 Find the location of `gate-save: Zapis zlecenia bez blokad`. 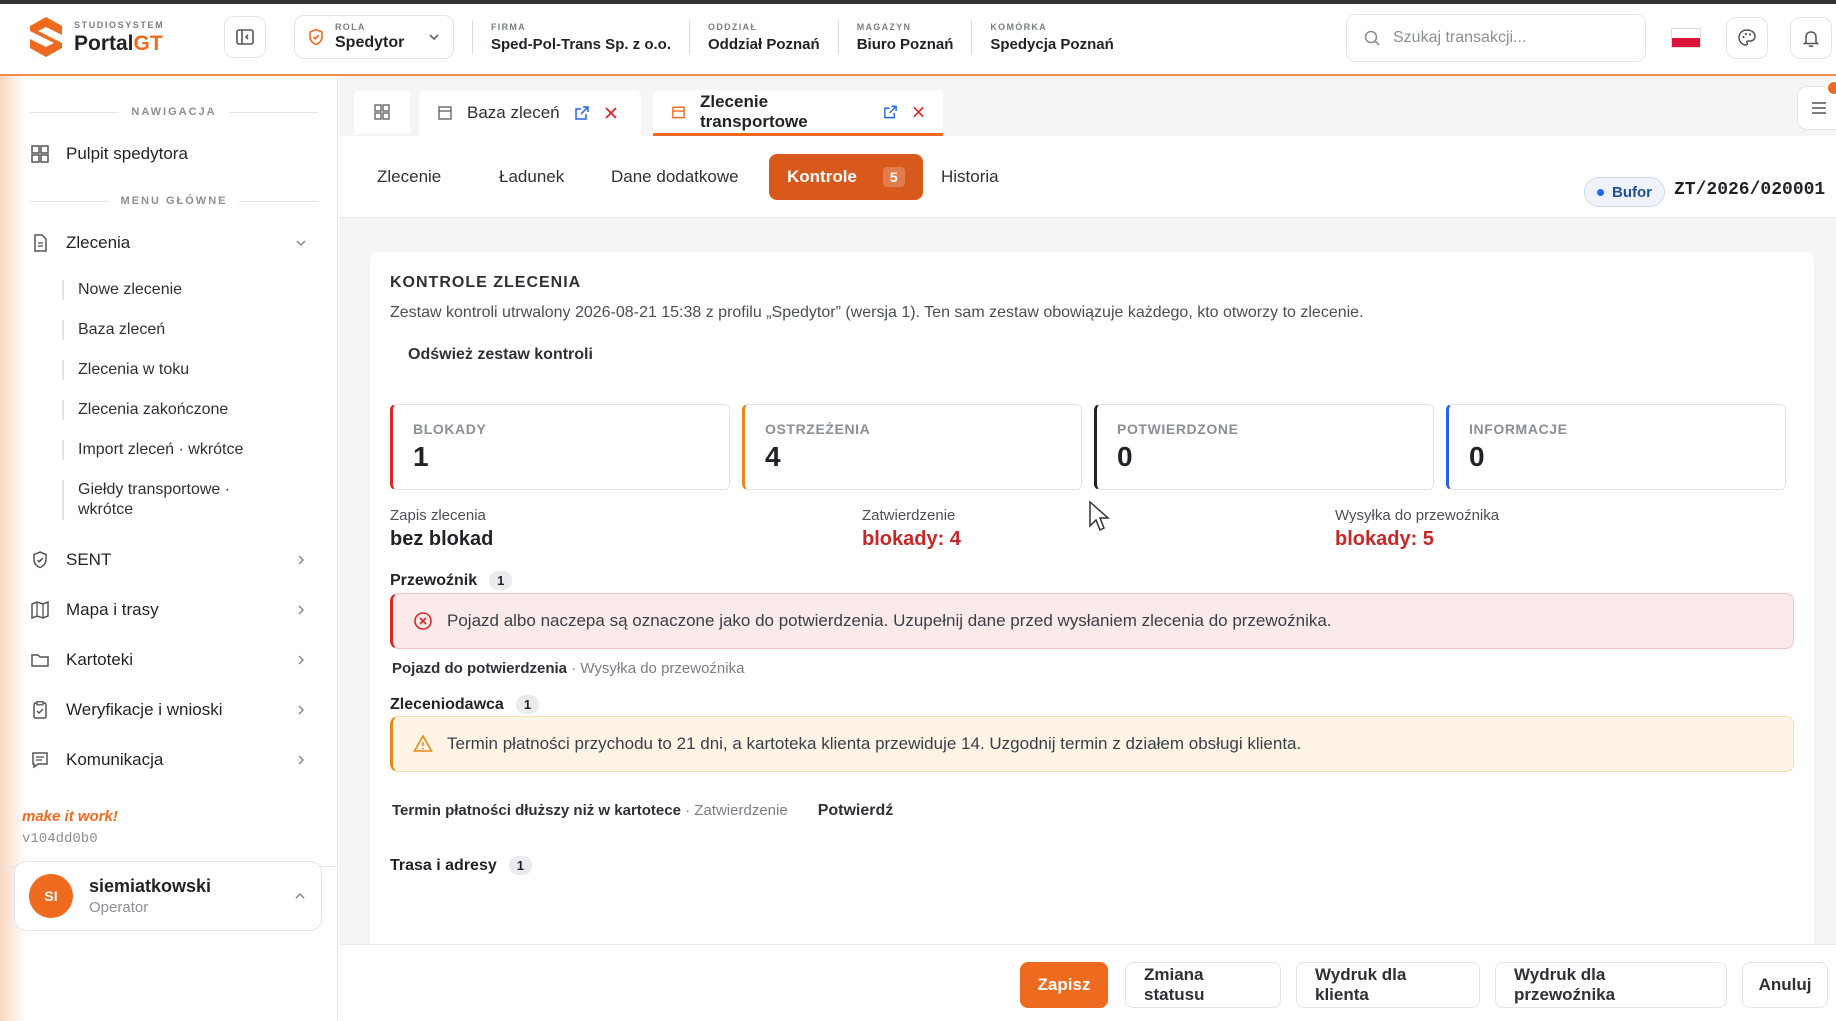

gate-save: Zapis zlecenia bez blokad is located at coordinates (441, 529).